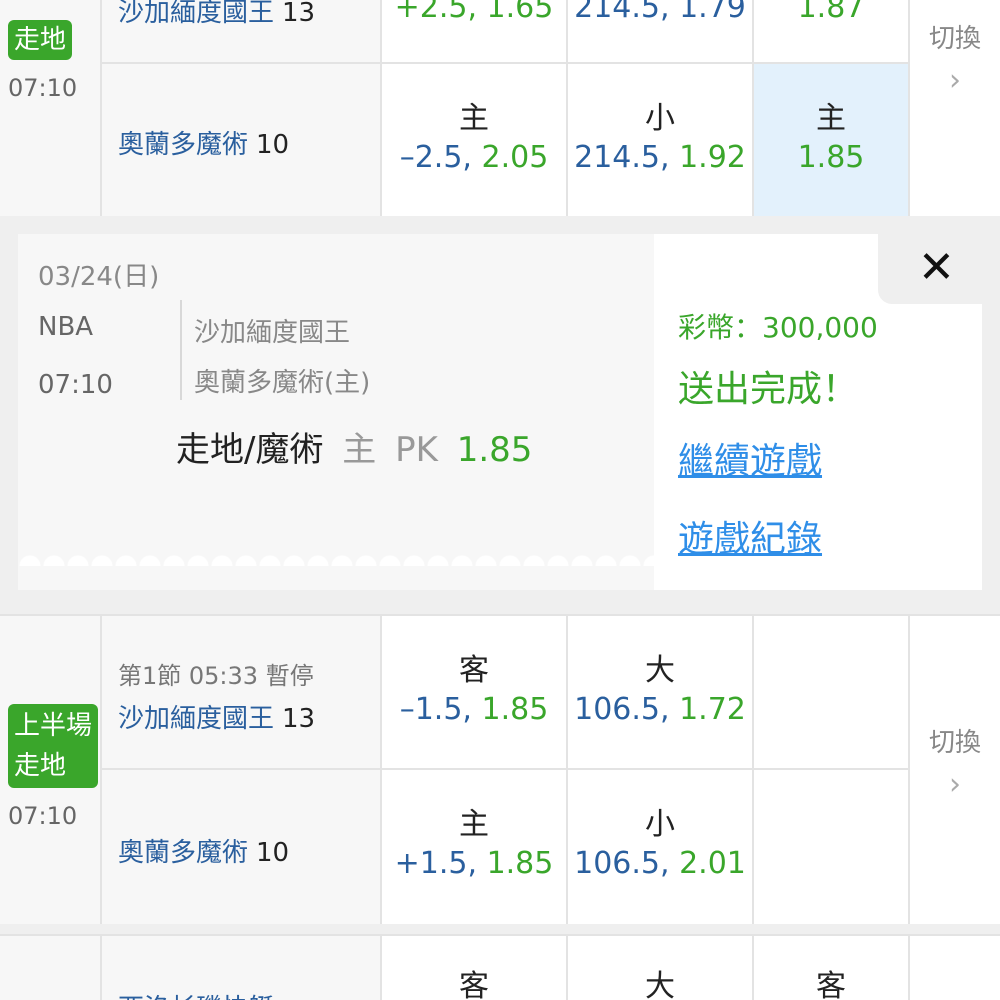 The image size is (1000, 1000). What do you see at coordinates (660, 709) in the screenshot?
I see `odds-value: 106.5, 1.72` at bounding box center [660, 709].